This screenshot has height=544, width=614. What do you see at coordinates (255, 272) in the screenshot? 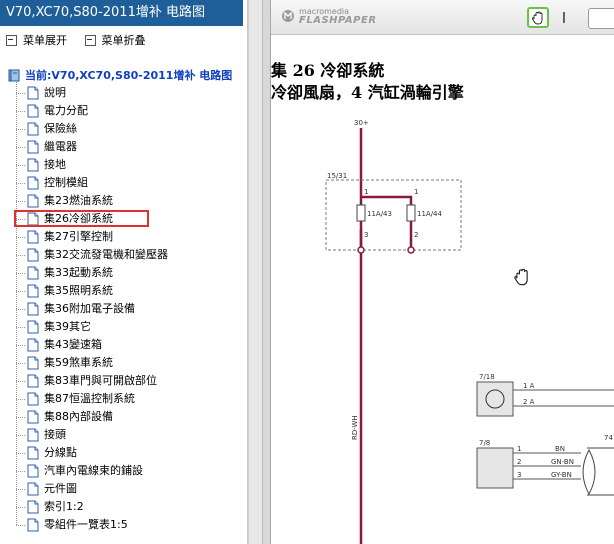
I see `pane-splitter` at bounding box center [255, 272].